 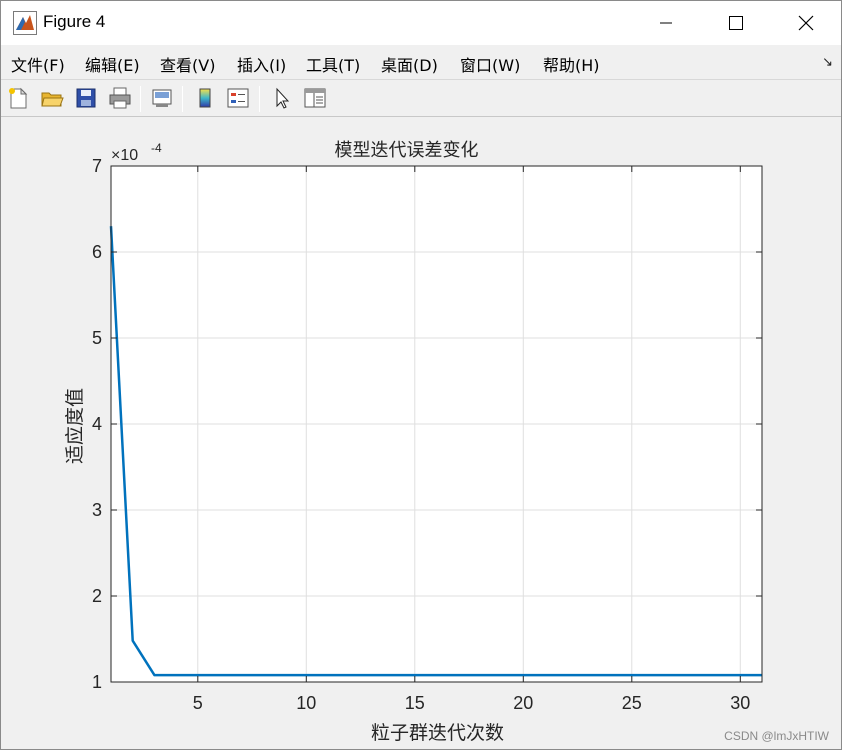 I want to click on property-inspector-icon, so click(x=315, y=98).